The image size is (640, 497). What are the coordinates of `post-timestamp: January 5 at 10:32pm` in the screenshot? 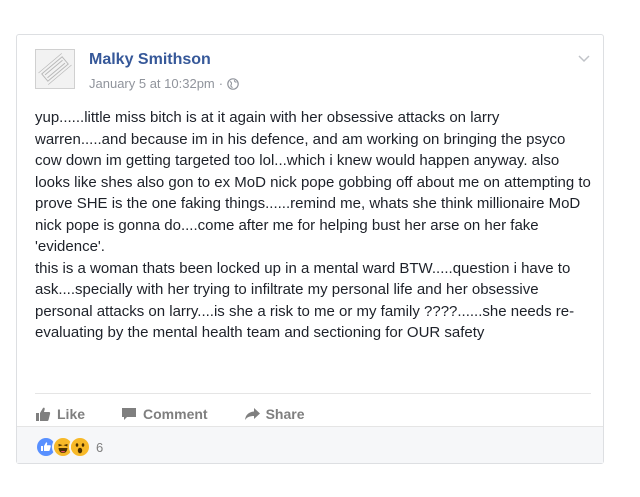 It's located at (152, 83).